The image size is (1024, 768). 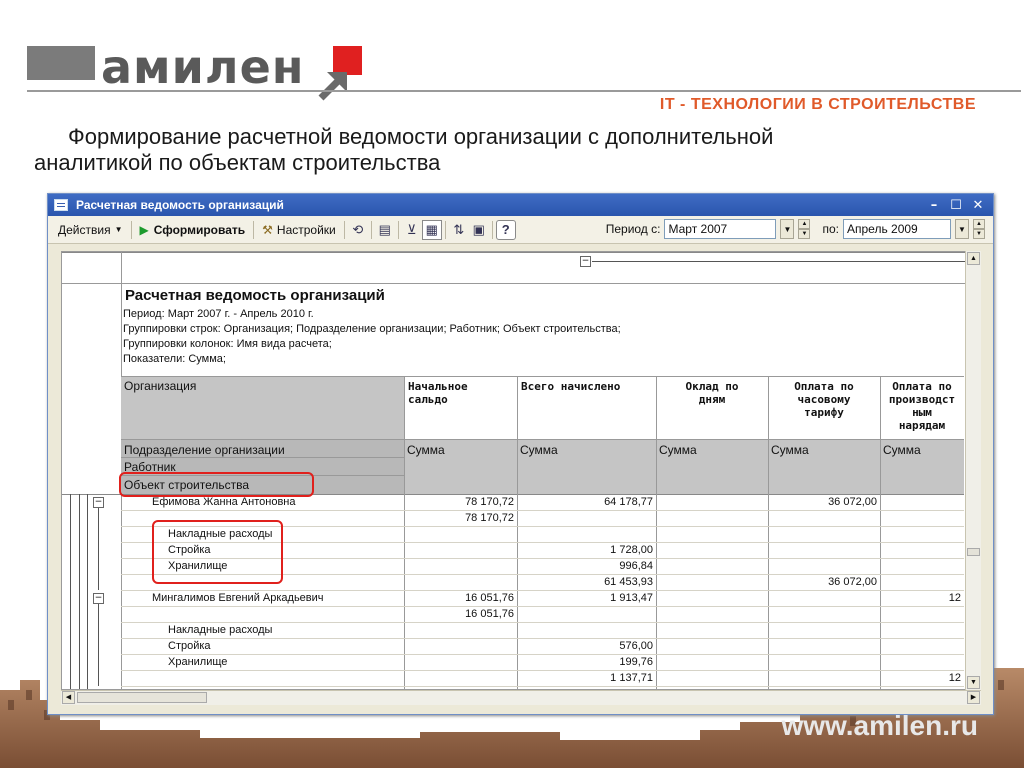 What do you see at coordinates (631, 678) in the screenshot?
I see `value-cell: 1 137,71` at bounding box center [631, 678].